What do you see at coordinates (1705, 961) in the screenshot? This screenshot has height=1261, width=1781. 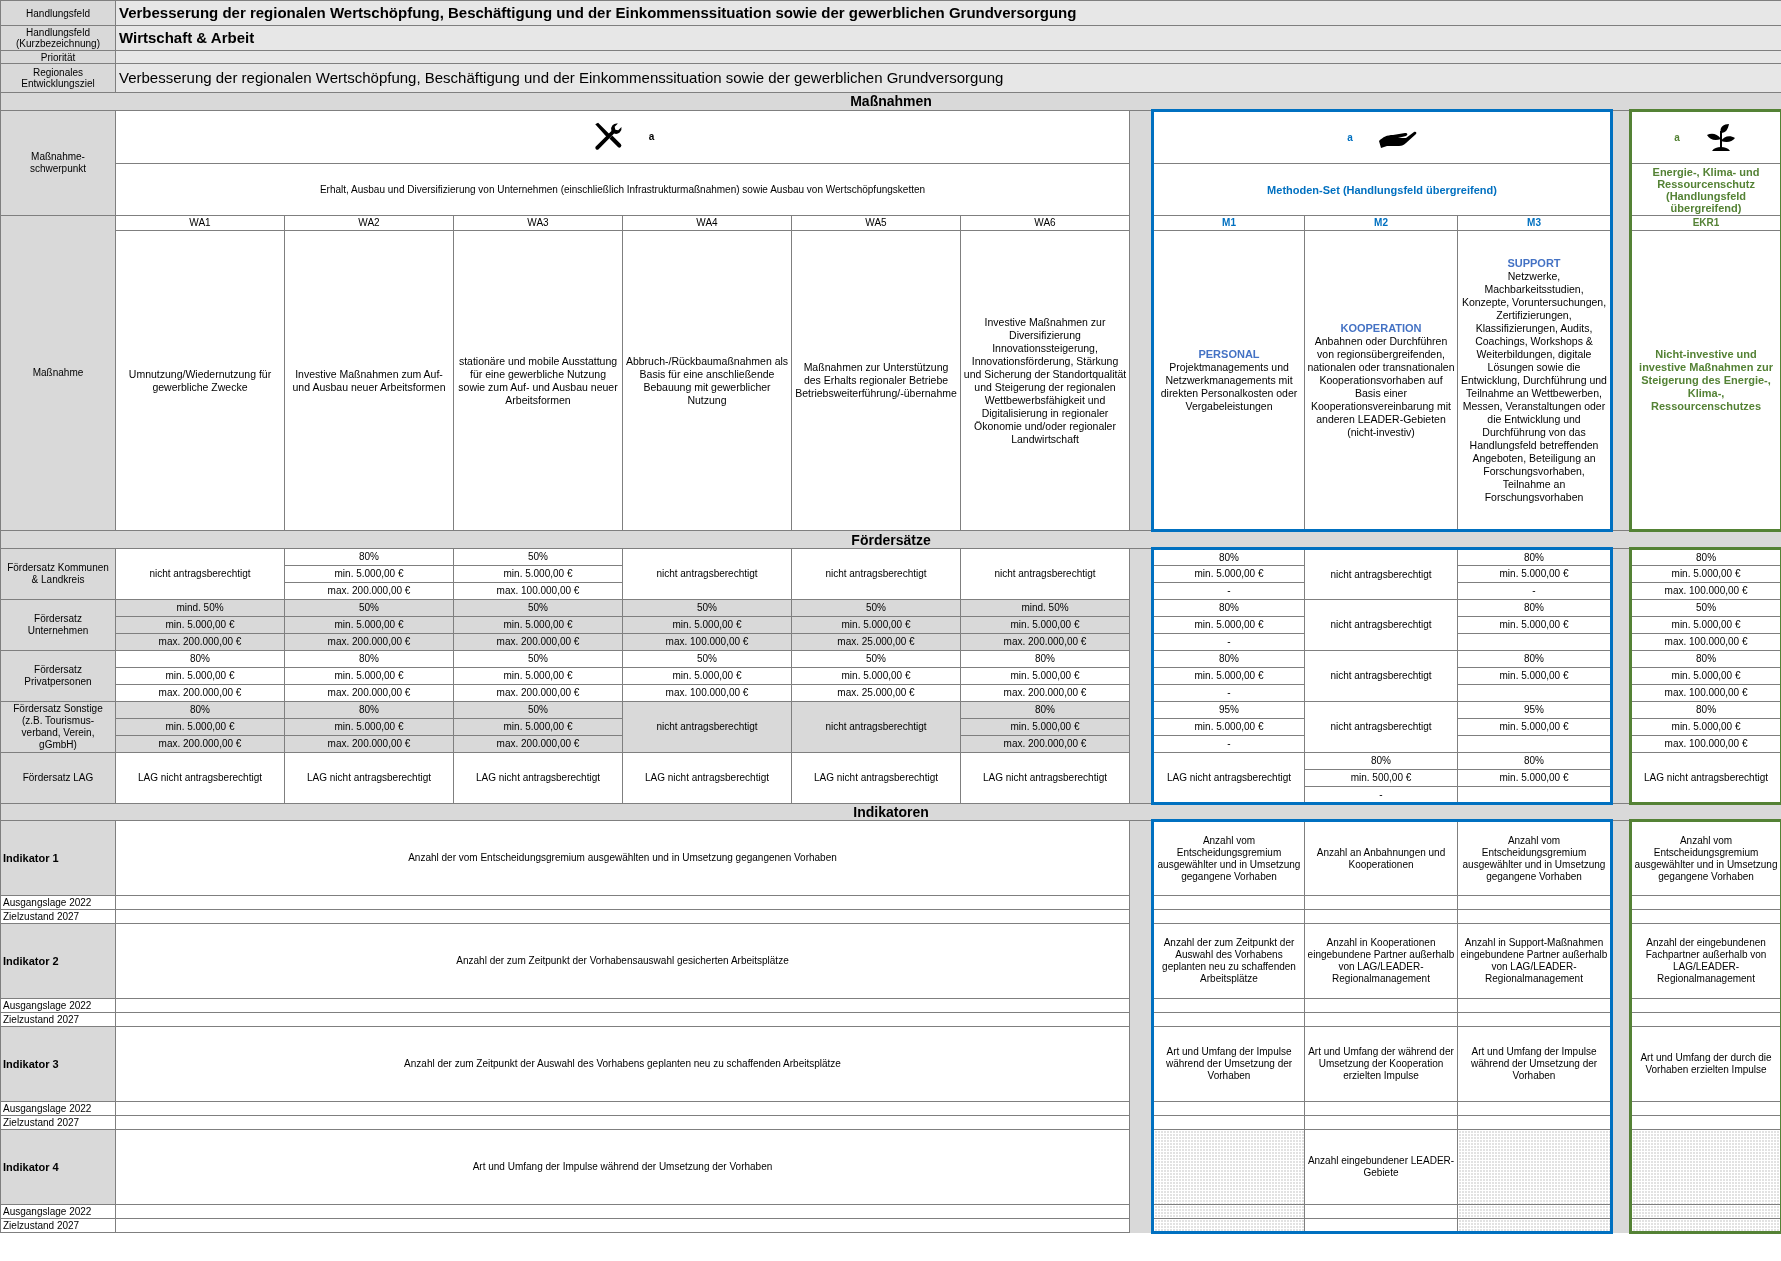 I see `table-cell: Anzahl der eingebundenen Fachpartner außerhalb von LAG/LEADER-Regionalmanagement` at bounding box center [1705, 961].